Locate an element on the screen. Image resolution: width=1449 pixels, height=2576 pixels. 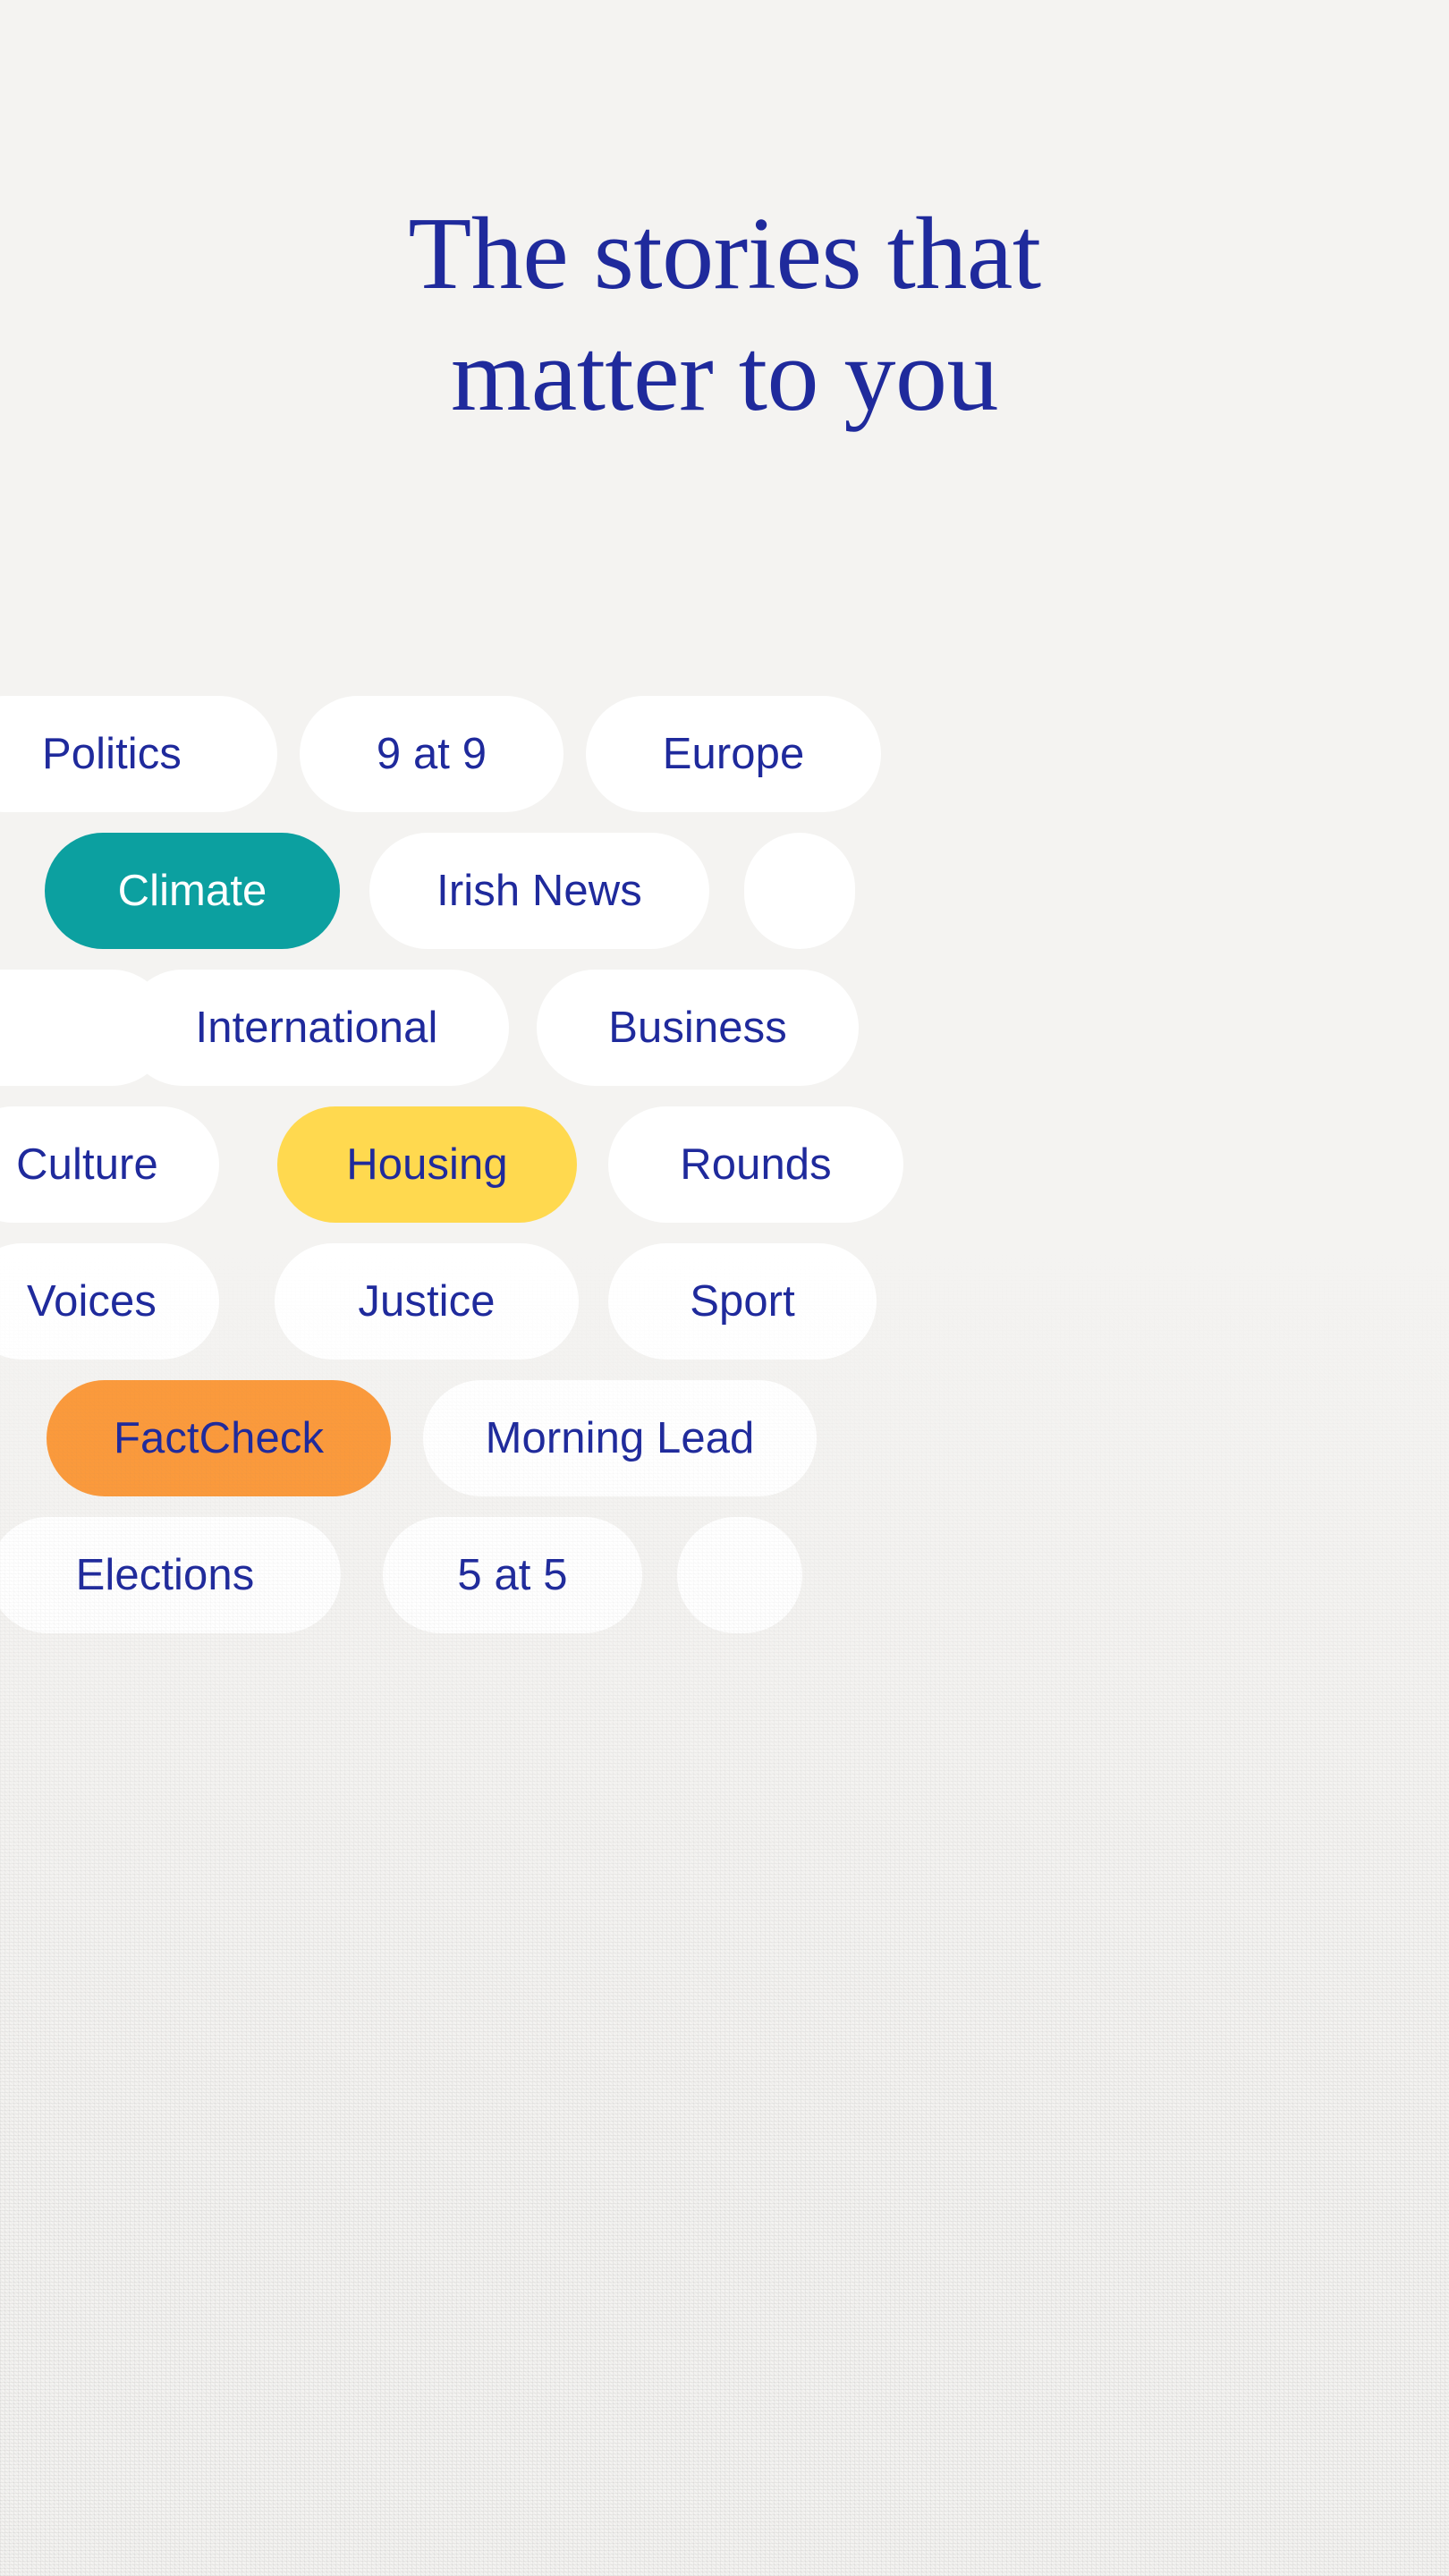
topic-pill-politics: Politics is located at coordinates (138, 754).